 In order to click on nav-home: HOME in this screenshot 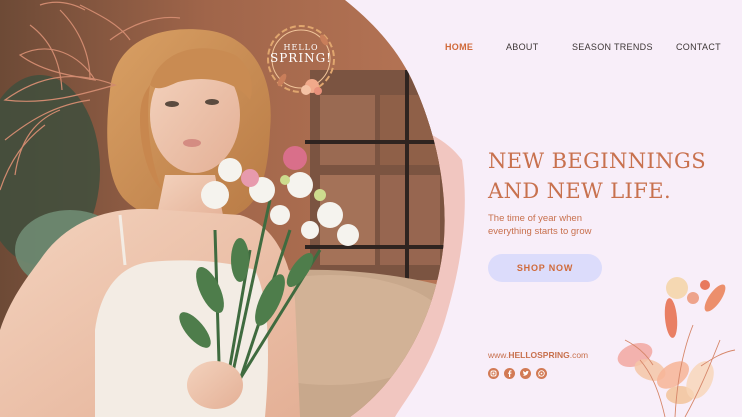, I will do `click(459, 47)`.